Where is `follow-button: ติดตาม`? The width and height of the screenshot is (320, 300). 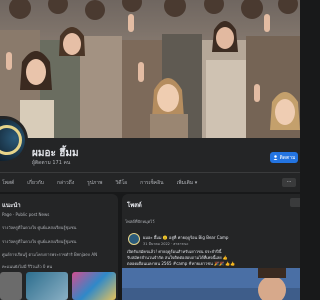 follow-button: ติดตาม is located at coordinates (284, 157).